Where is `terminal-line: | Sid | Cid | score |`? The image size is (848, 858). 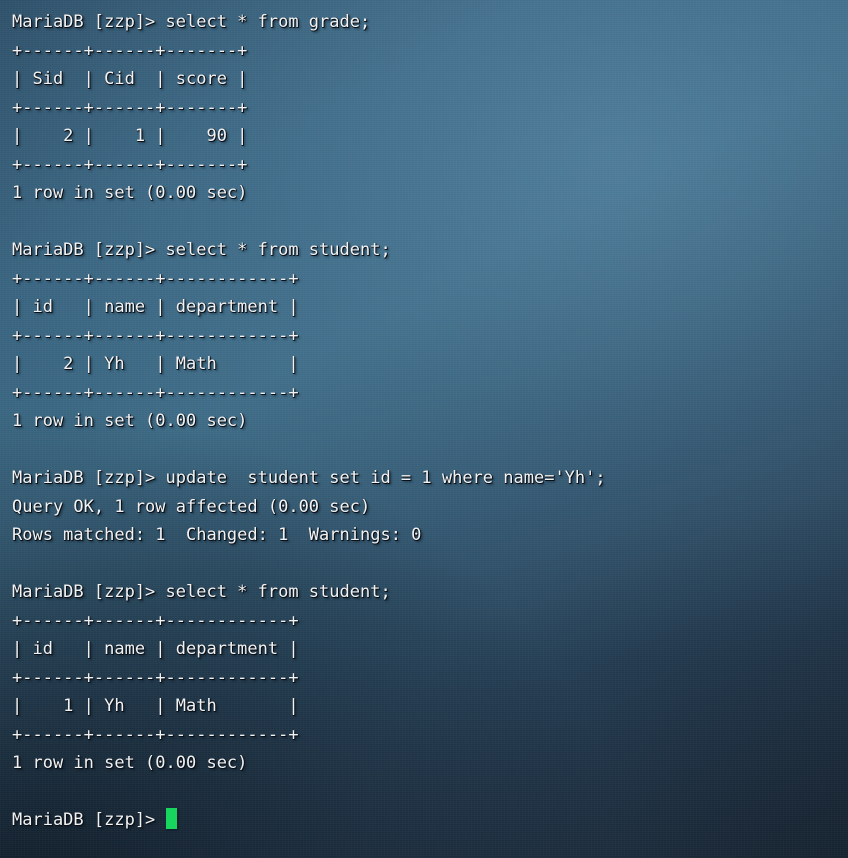 terminal-line: | Sid | Cid | score | is located at coordinates (130, 79).